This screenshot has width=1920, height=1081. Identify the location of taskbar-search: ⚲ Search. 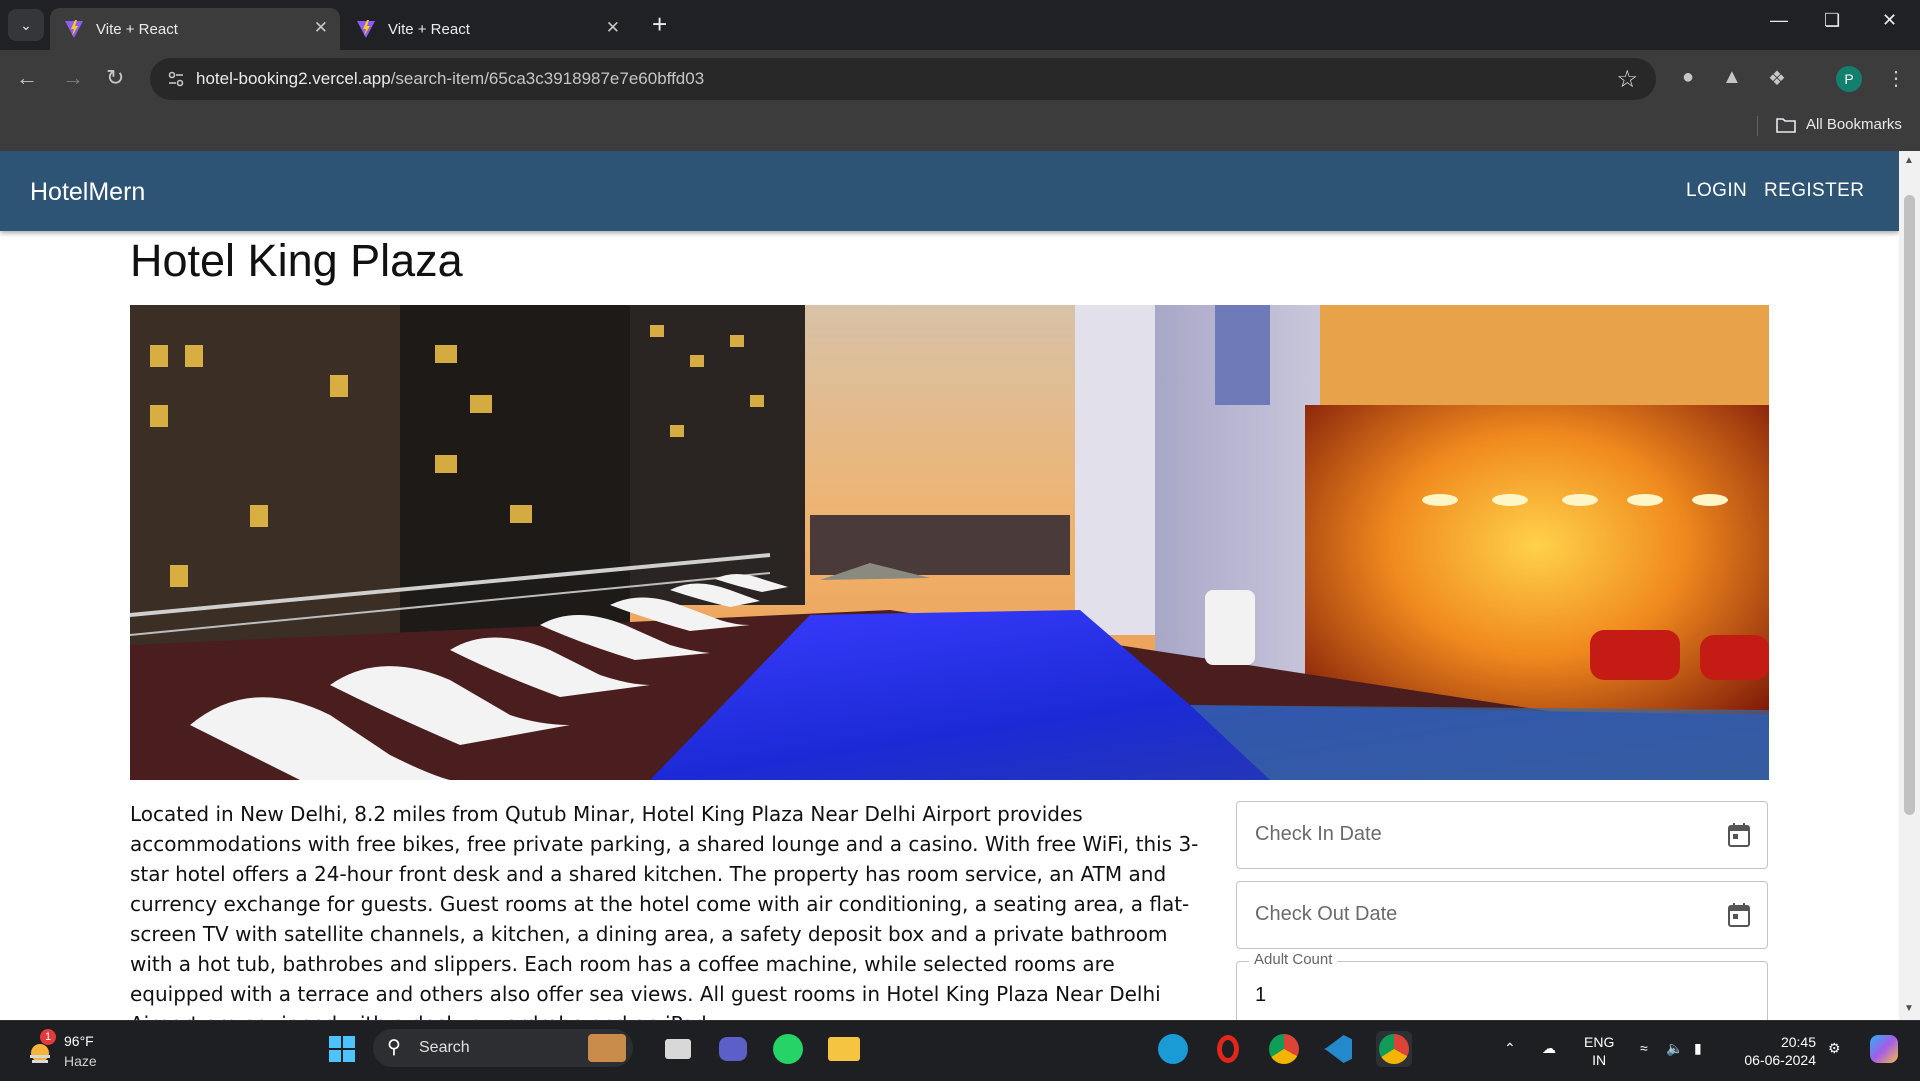
(503, 1048).